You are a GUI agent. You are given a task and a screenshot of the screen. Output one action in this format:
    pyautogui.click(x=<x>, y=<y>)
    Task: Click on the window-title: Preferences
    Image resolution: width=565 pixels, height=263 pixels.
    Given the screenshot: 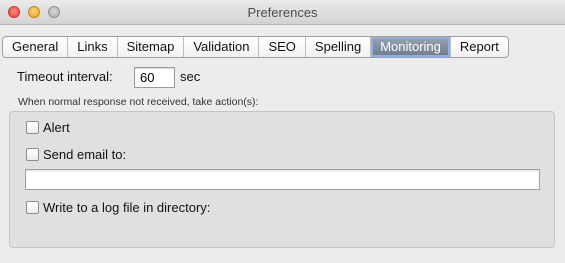 What is the action you would take?
    pyautogui.click(x=282, y=12)
    